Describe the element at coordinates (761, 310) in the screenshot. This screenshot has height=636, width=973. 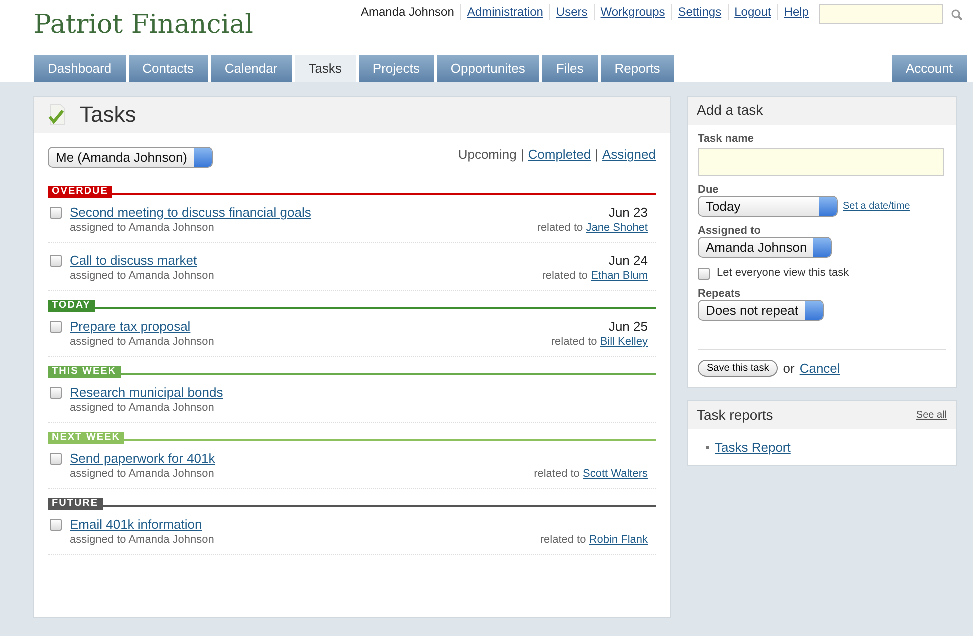
I see `repeat-select: Does not repeat` at that location.